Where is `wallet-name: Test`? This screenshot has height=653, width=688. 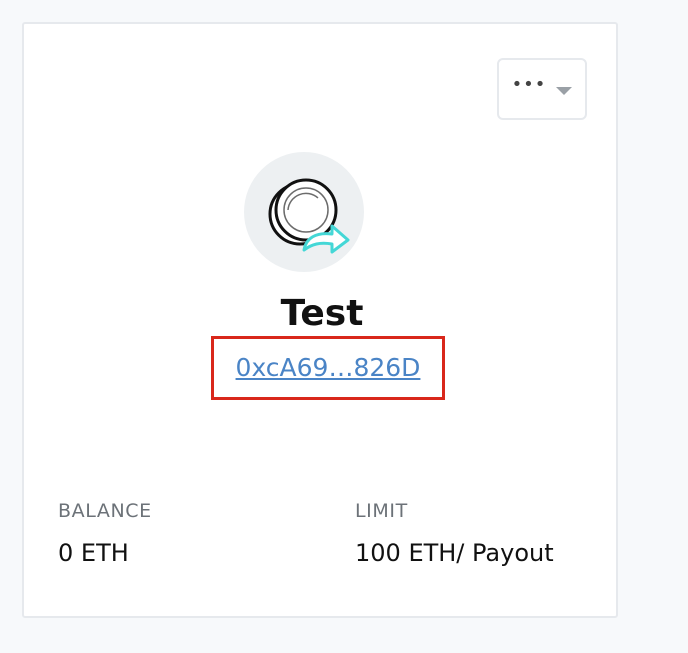 wallet-name: Test is located at coordinates (322, 313).